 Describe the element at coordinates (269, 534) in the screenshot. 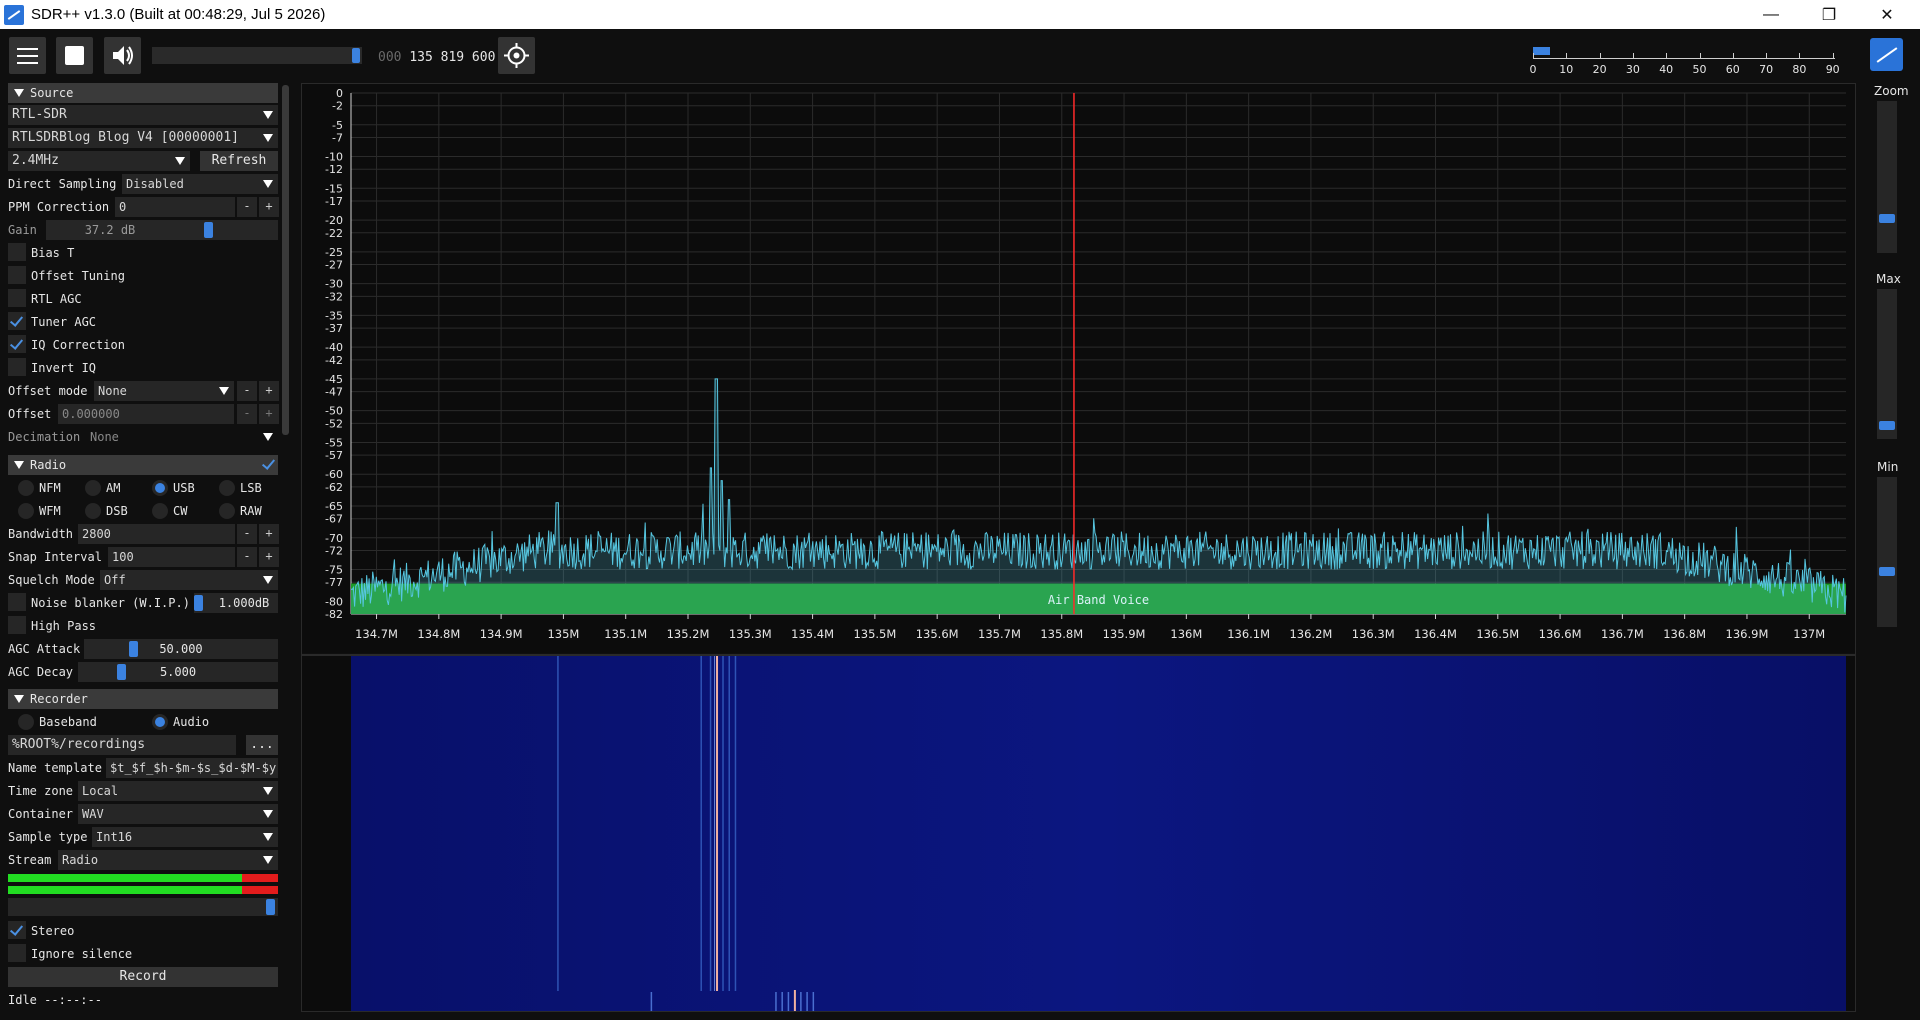

I see `bandwidth-plus-button: +` at that location.